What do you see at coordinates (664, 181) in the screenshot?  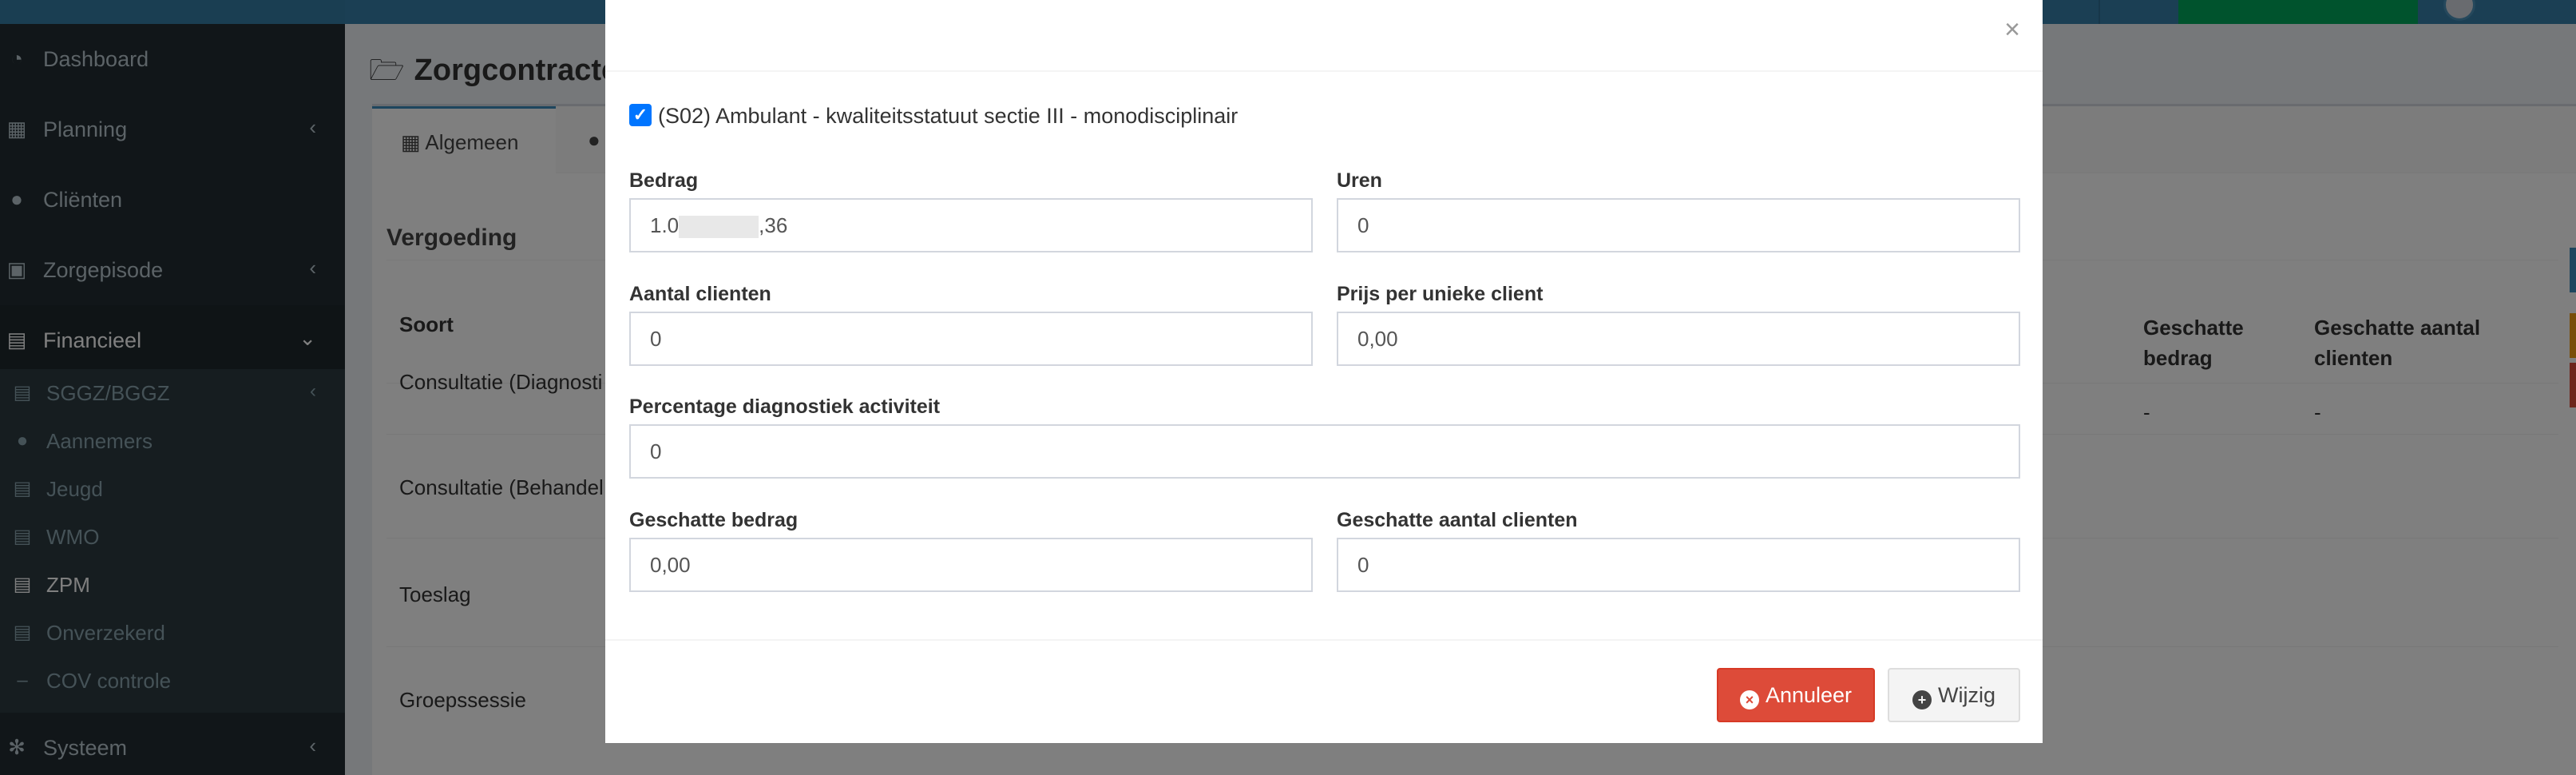 I see `bedrag-label: Bedrag` at bounding box center [664, 181].